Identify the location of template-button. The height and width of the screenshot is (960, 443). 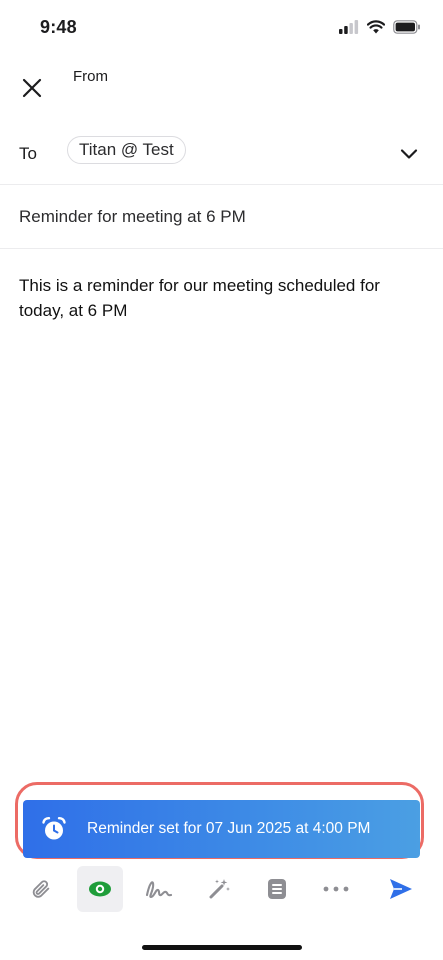
(277, 889).